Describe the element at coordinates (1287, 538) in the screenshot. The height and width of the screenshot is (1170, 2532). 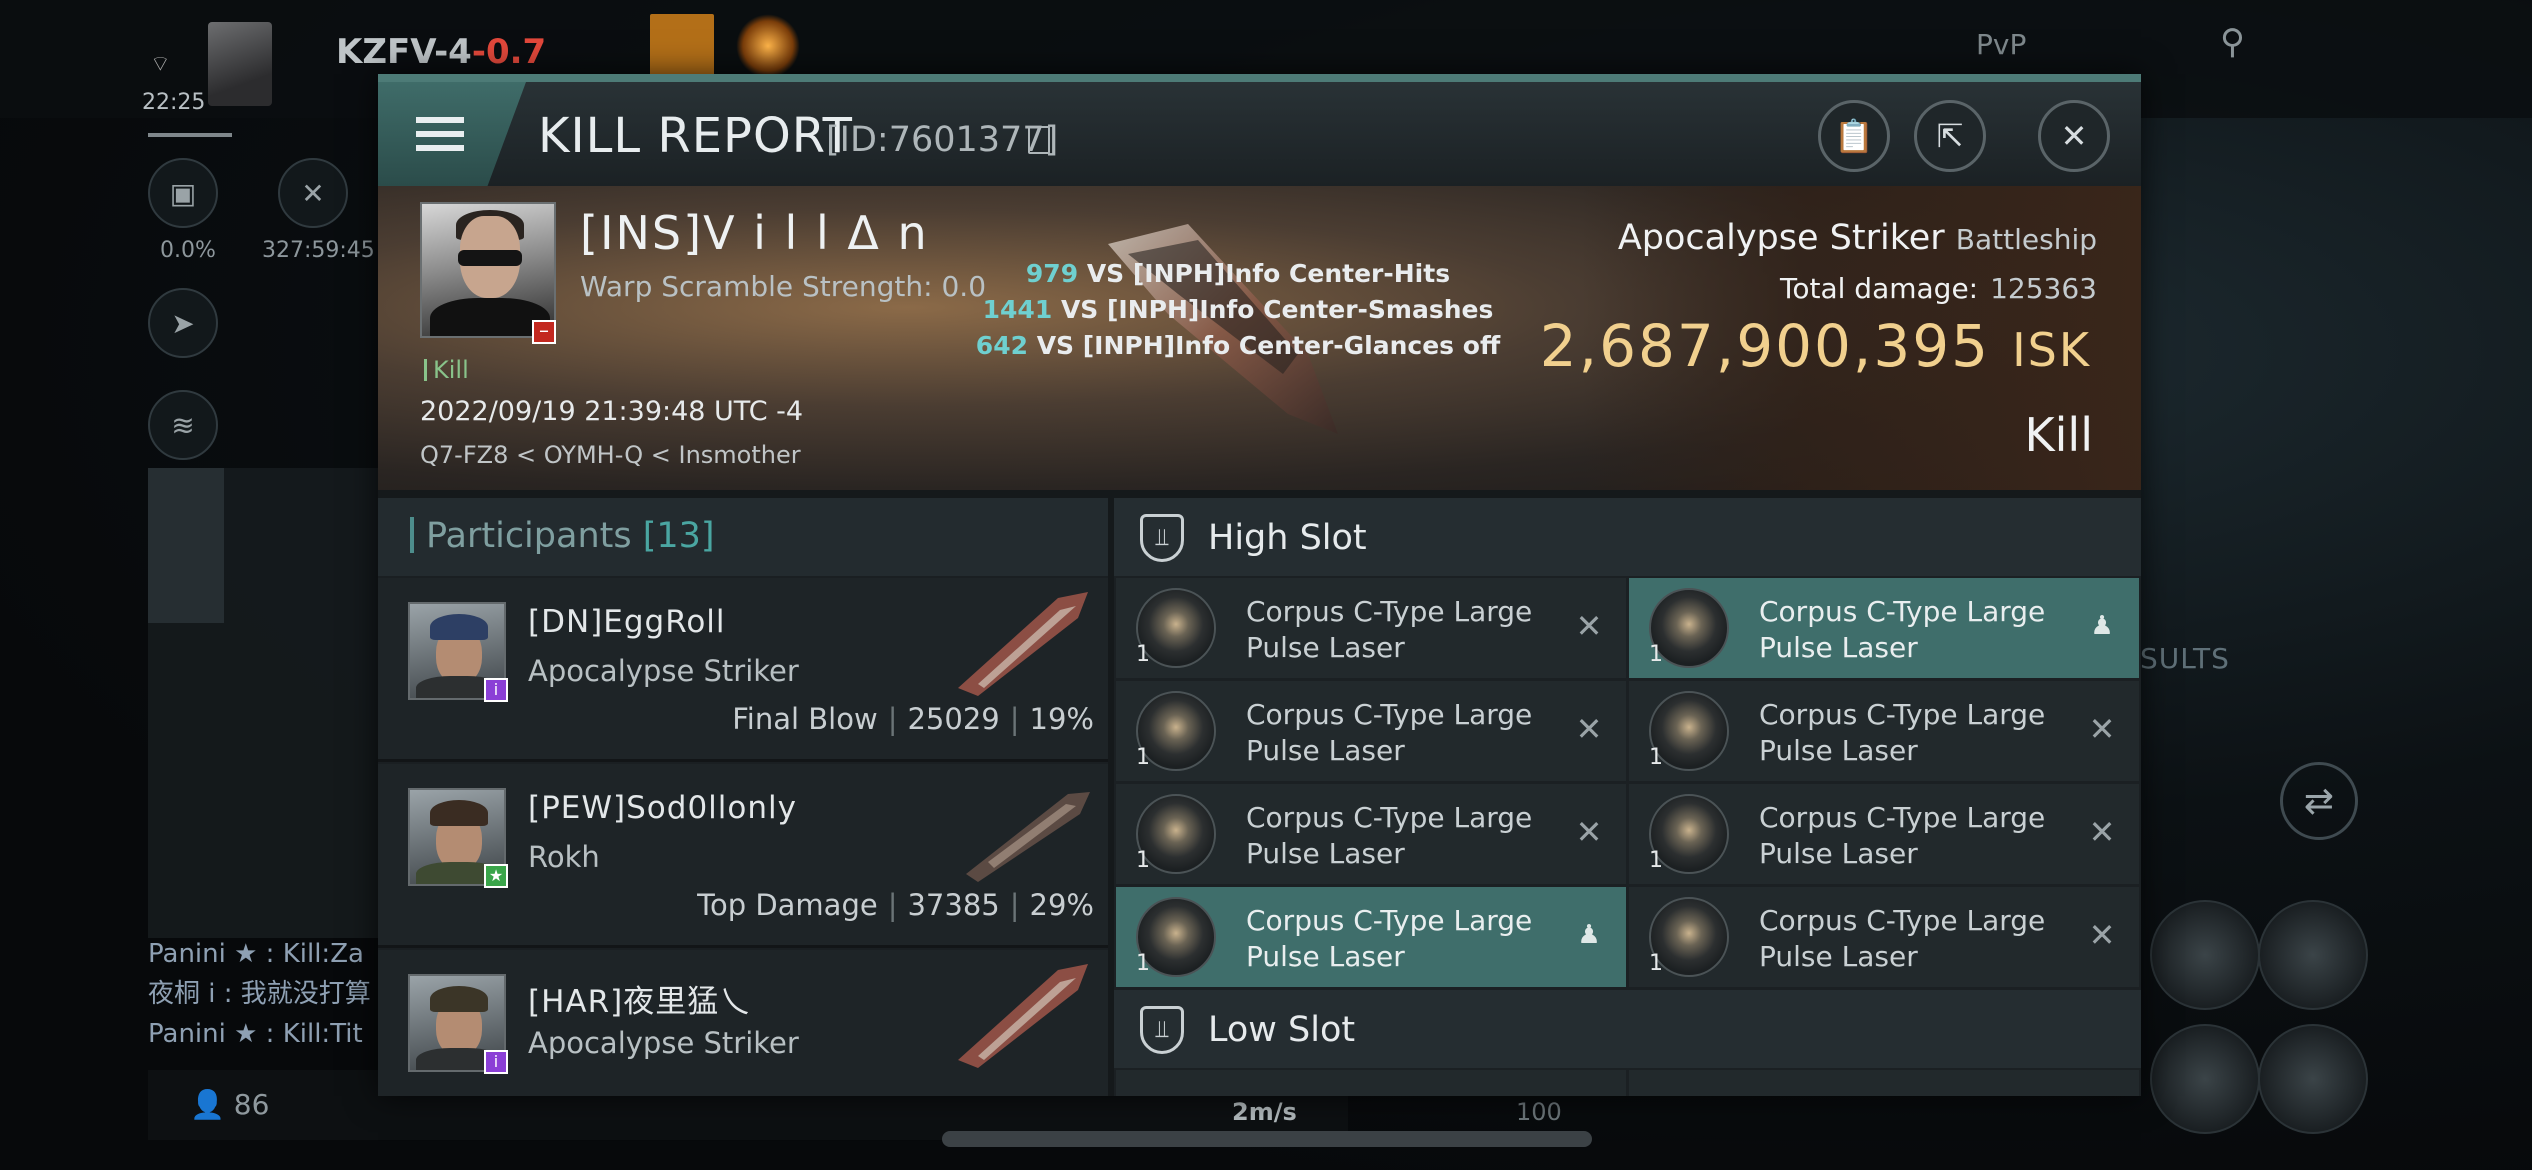
I see `high-slot-title: High Slot` at that location.